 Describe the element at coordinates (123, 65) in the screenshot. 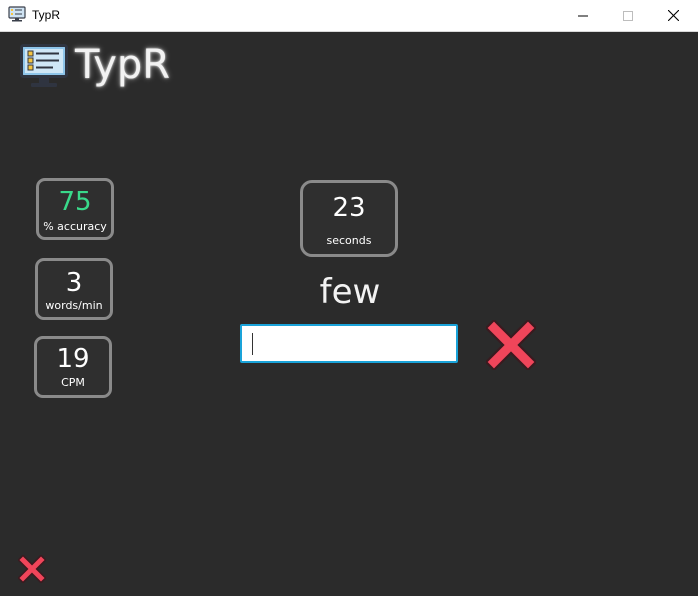

I see `app-brand-title: TypR` at that location.